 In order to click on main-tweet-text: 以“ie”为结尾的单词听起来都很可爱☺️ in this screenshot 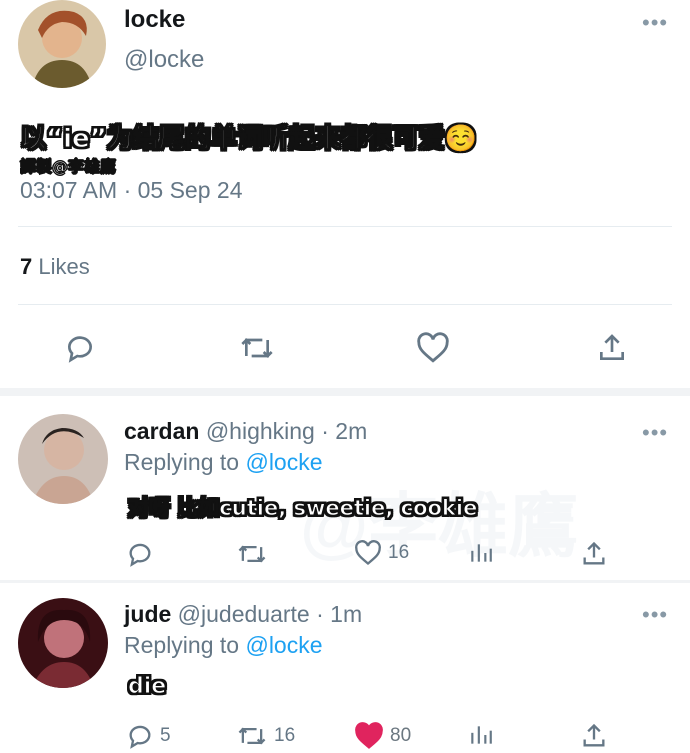, I will do `click(248, 139)`.